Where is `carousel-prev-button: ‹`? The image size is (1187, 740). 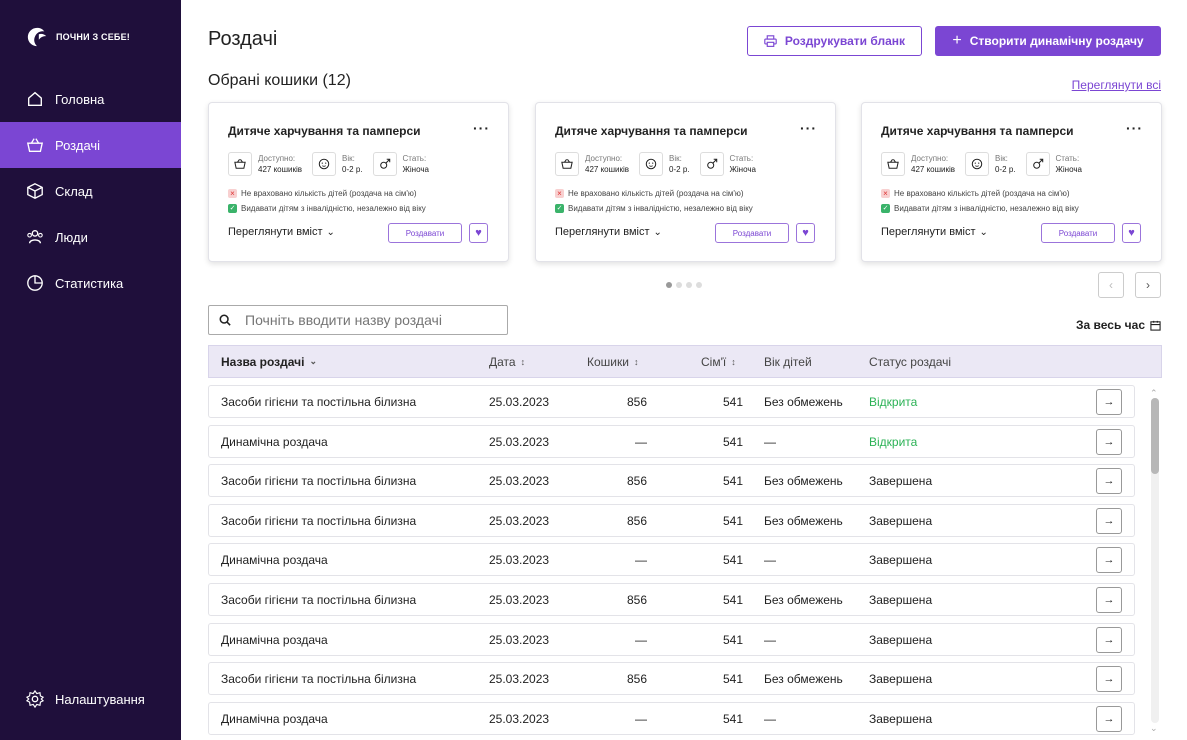
carousel-prev-button: ‹ is located at coordinates (1111, 285).